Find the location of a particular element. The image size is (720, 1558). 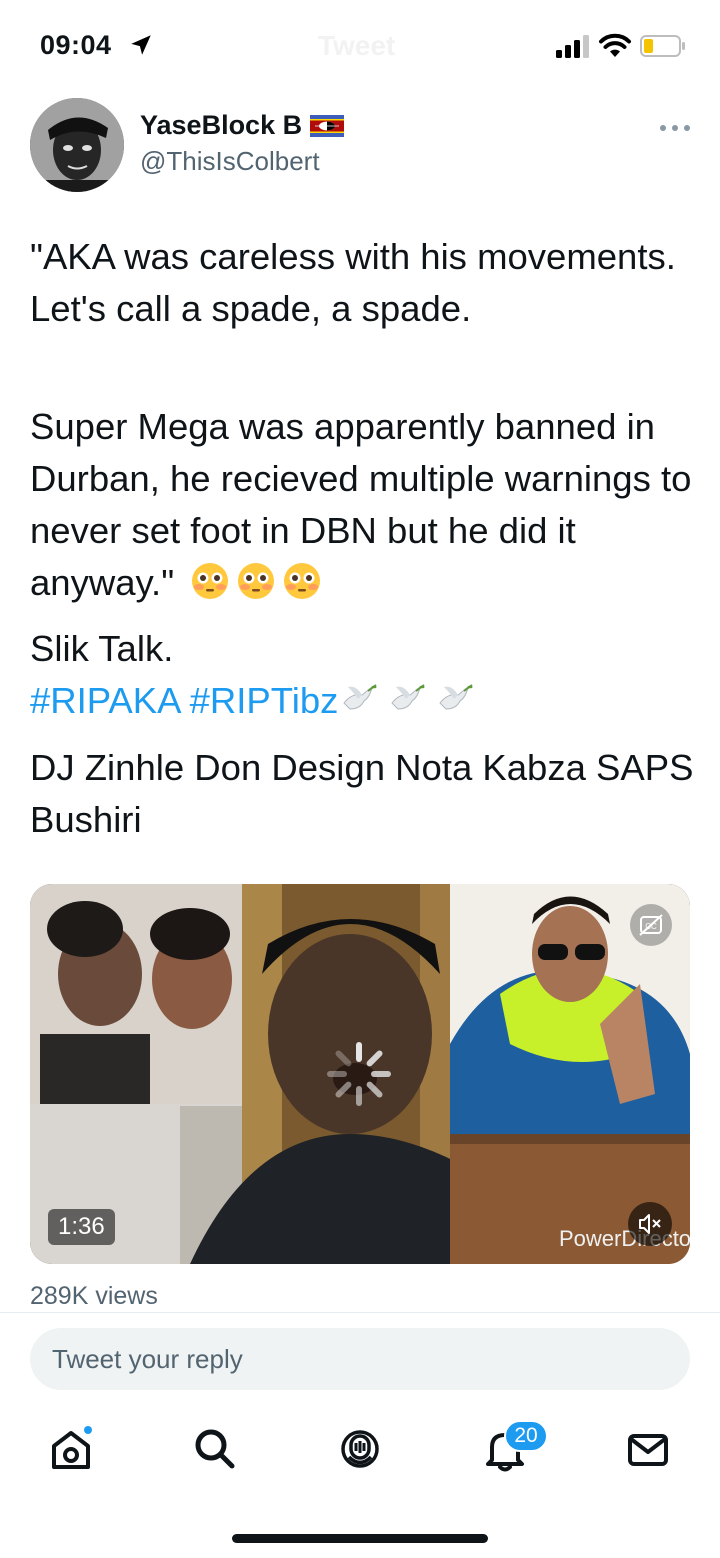

dove-emoji-group is located at coordinates (406, 699).